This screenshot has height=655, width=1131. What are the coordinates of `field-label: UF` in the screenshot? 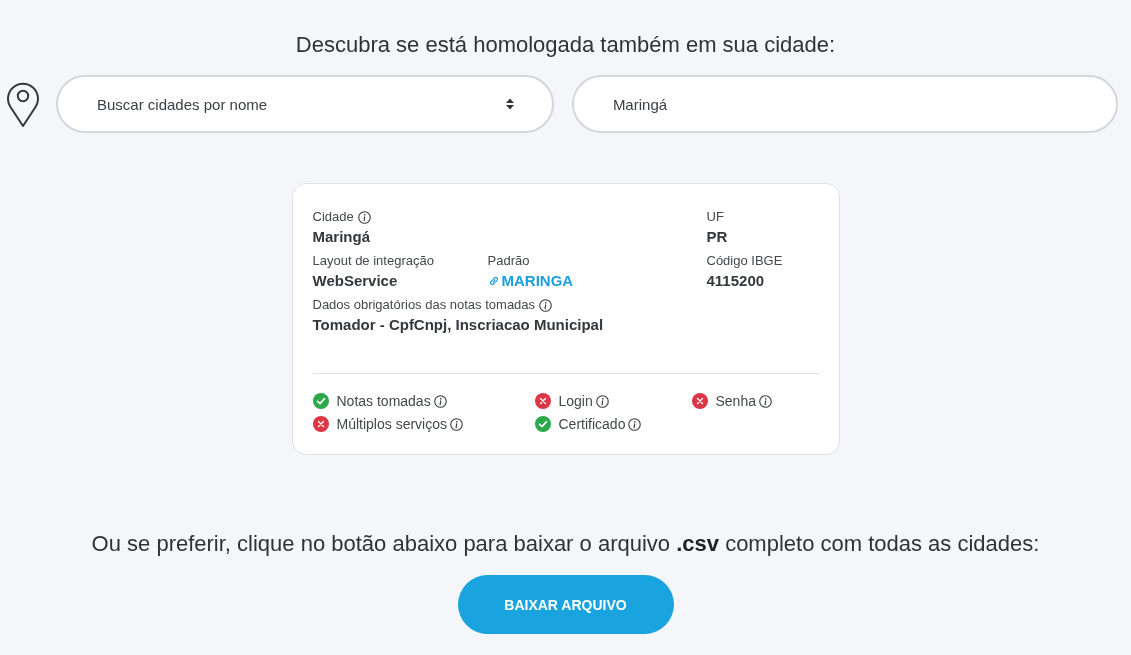 It's located at (715, 217).